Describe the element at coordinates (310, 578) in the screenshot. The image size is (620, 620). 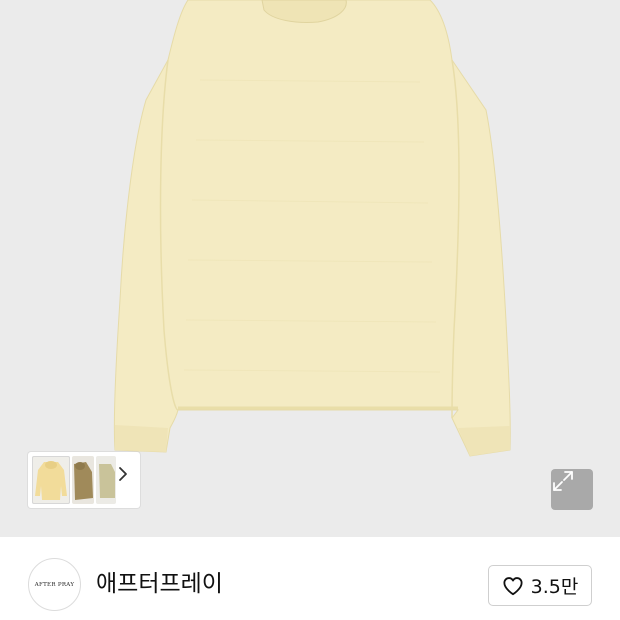
I see `brand-bar: AFTER PRAY 애프터프레이 3.5만` at that location.